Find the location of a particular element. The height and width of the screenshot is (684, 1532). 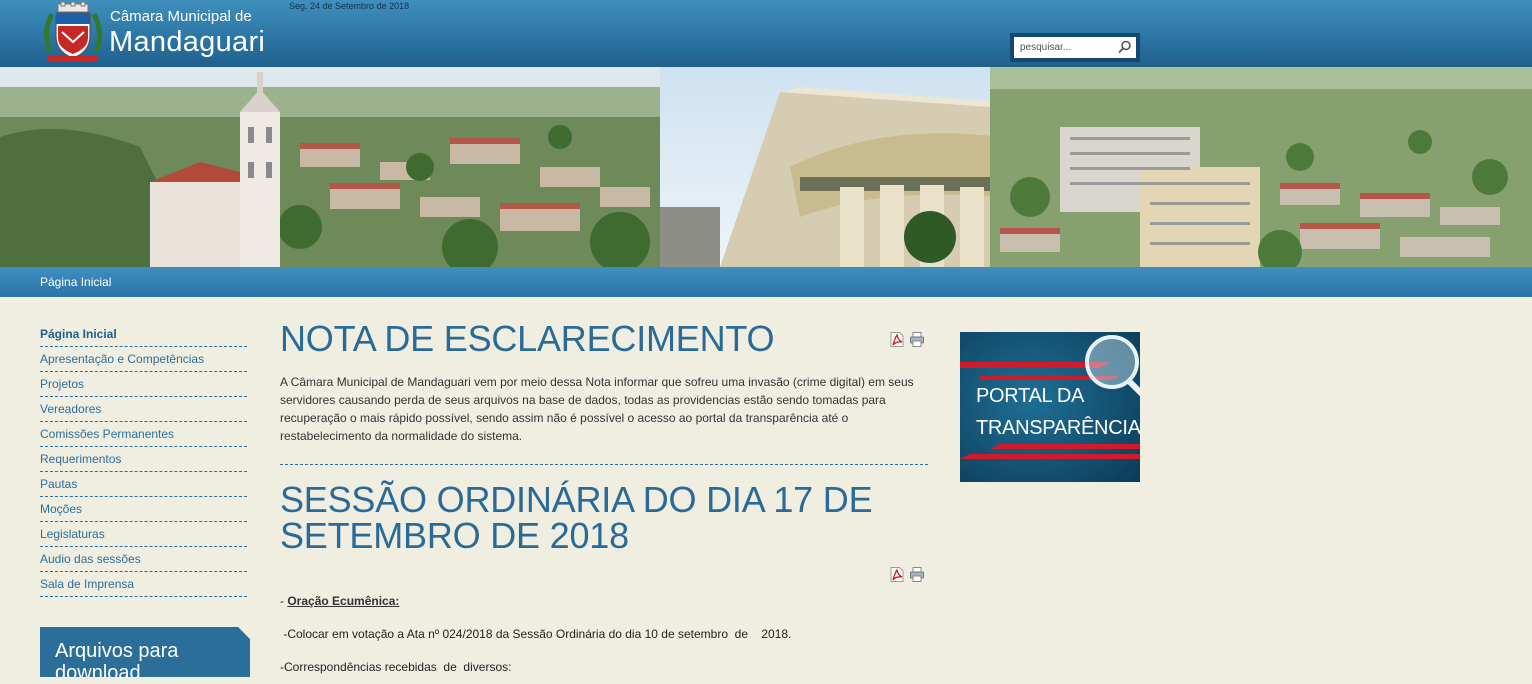

sidebar-item-audio-sessoes: Audio das sessões is located at coordinates (143, 559).